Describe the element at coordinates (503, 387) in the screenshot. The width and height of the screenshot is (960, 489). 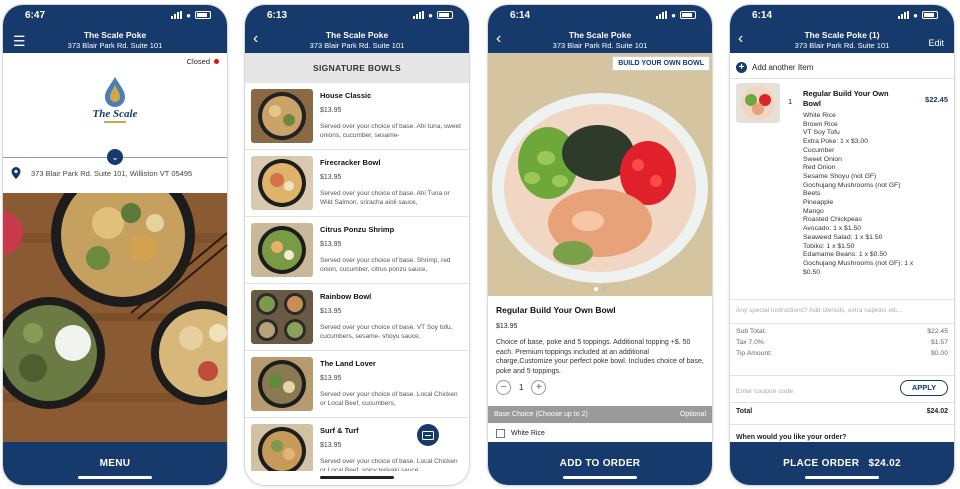
I see `minus-icon: −` at that location.